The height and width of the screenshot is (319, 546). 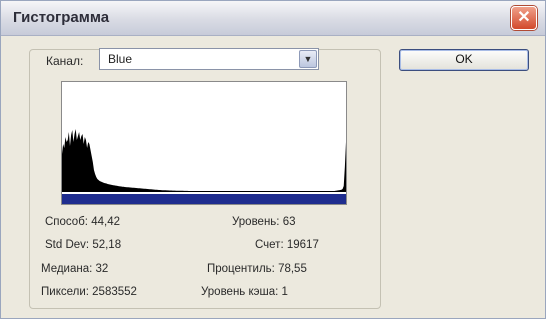 I want to click on channel-label: Канал:, so click(x=65, y=61).